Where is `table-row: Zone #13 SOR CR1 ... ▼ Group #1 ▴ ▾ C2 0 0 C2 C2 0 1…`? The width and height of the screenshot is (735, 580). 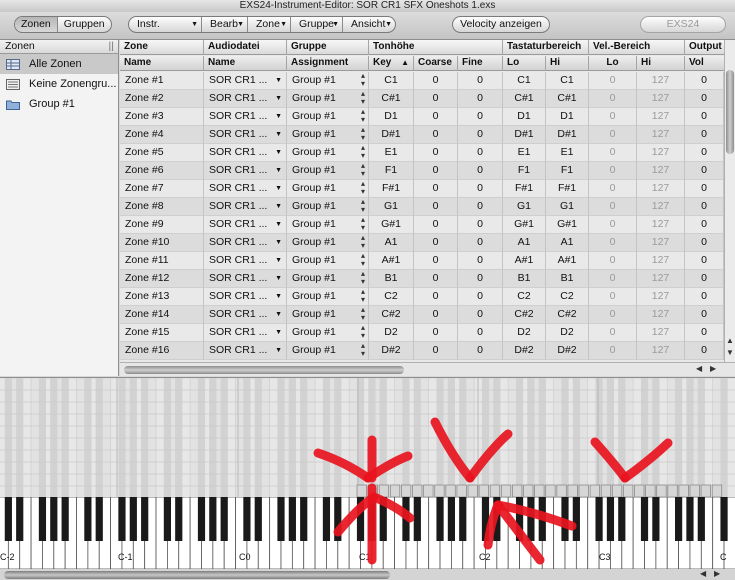
table-row: Zone #13 SOR CR1 ... ▼ Group #1 ▴ ▾ C2 0 0 C2 C2 0 1… is located at coordinates (422, 297).